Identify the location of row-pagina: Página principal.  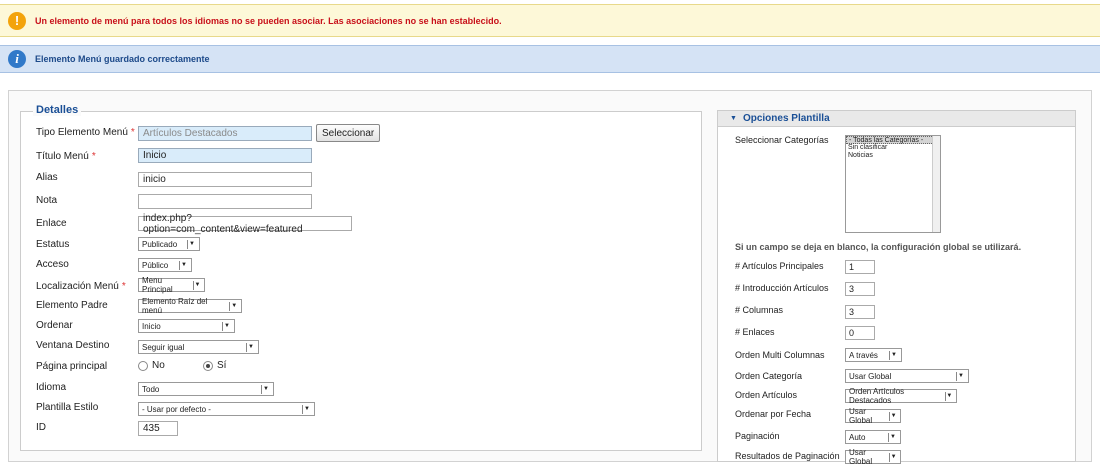
(88, 366).